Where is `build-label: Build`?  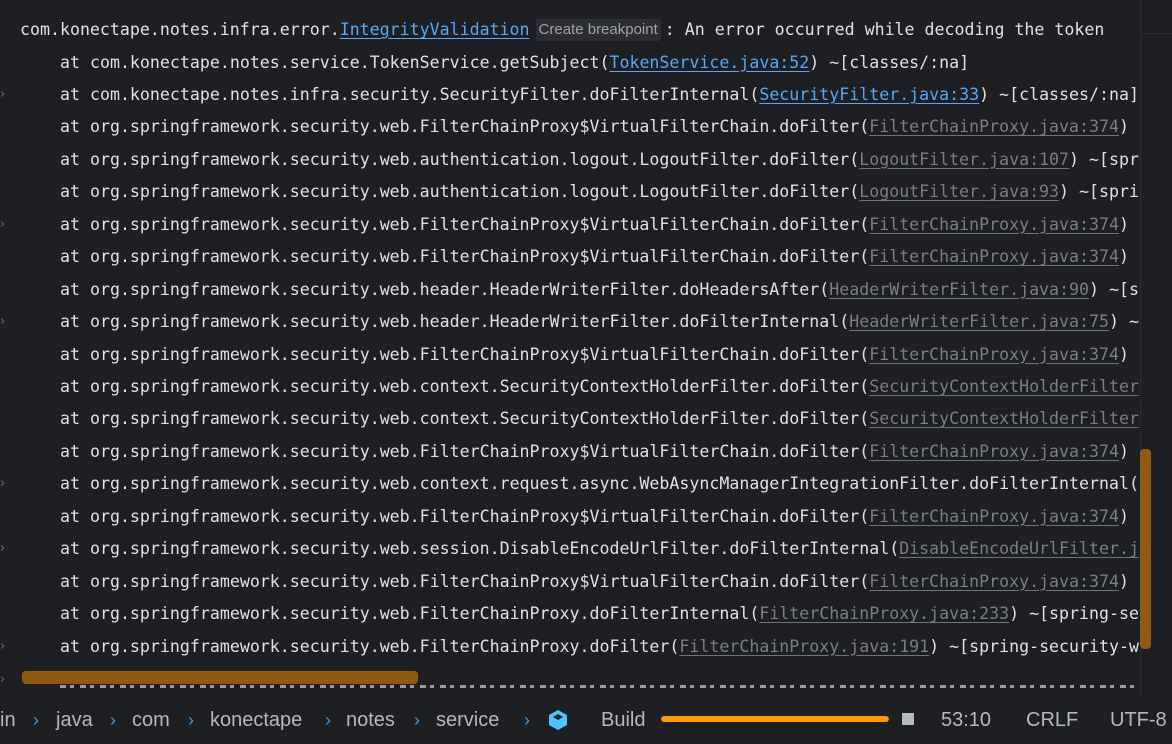 build-label: Build is located at coordinates (623, 720).